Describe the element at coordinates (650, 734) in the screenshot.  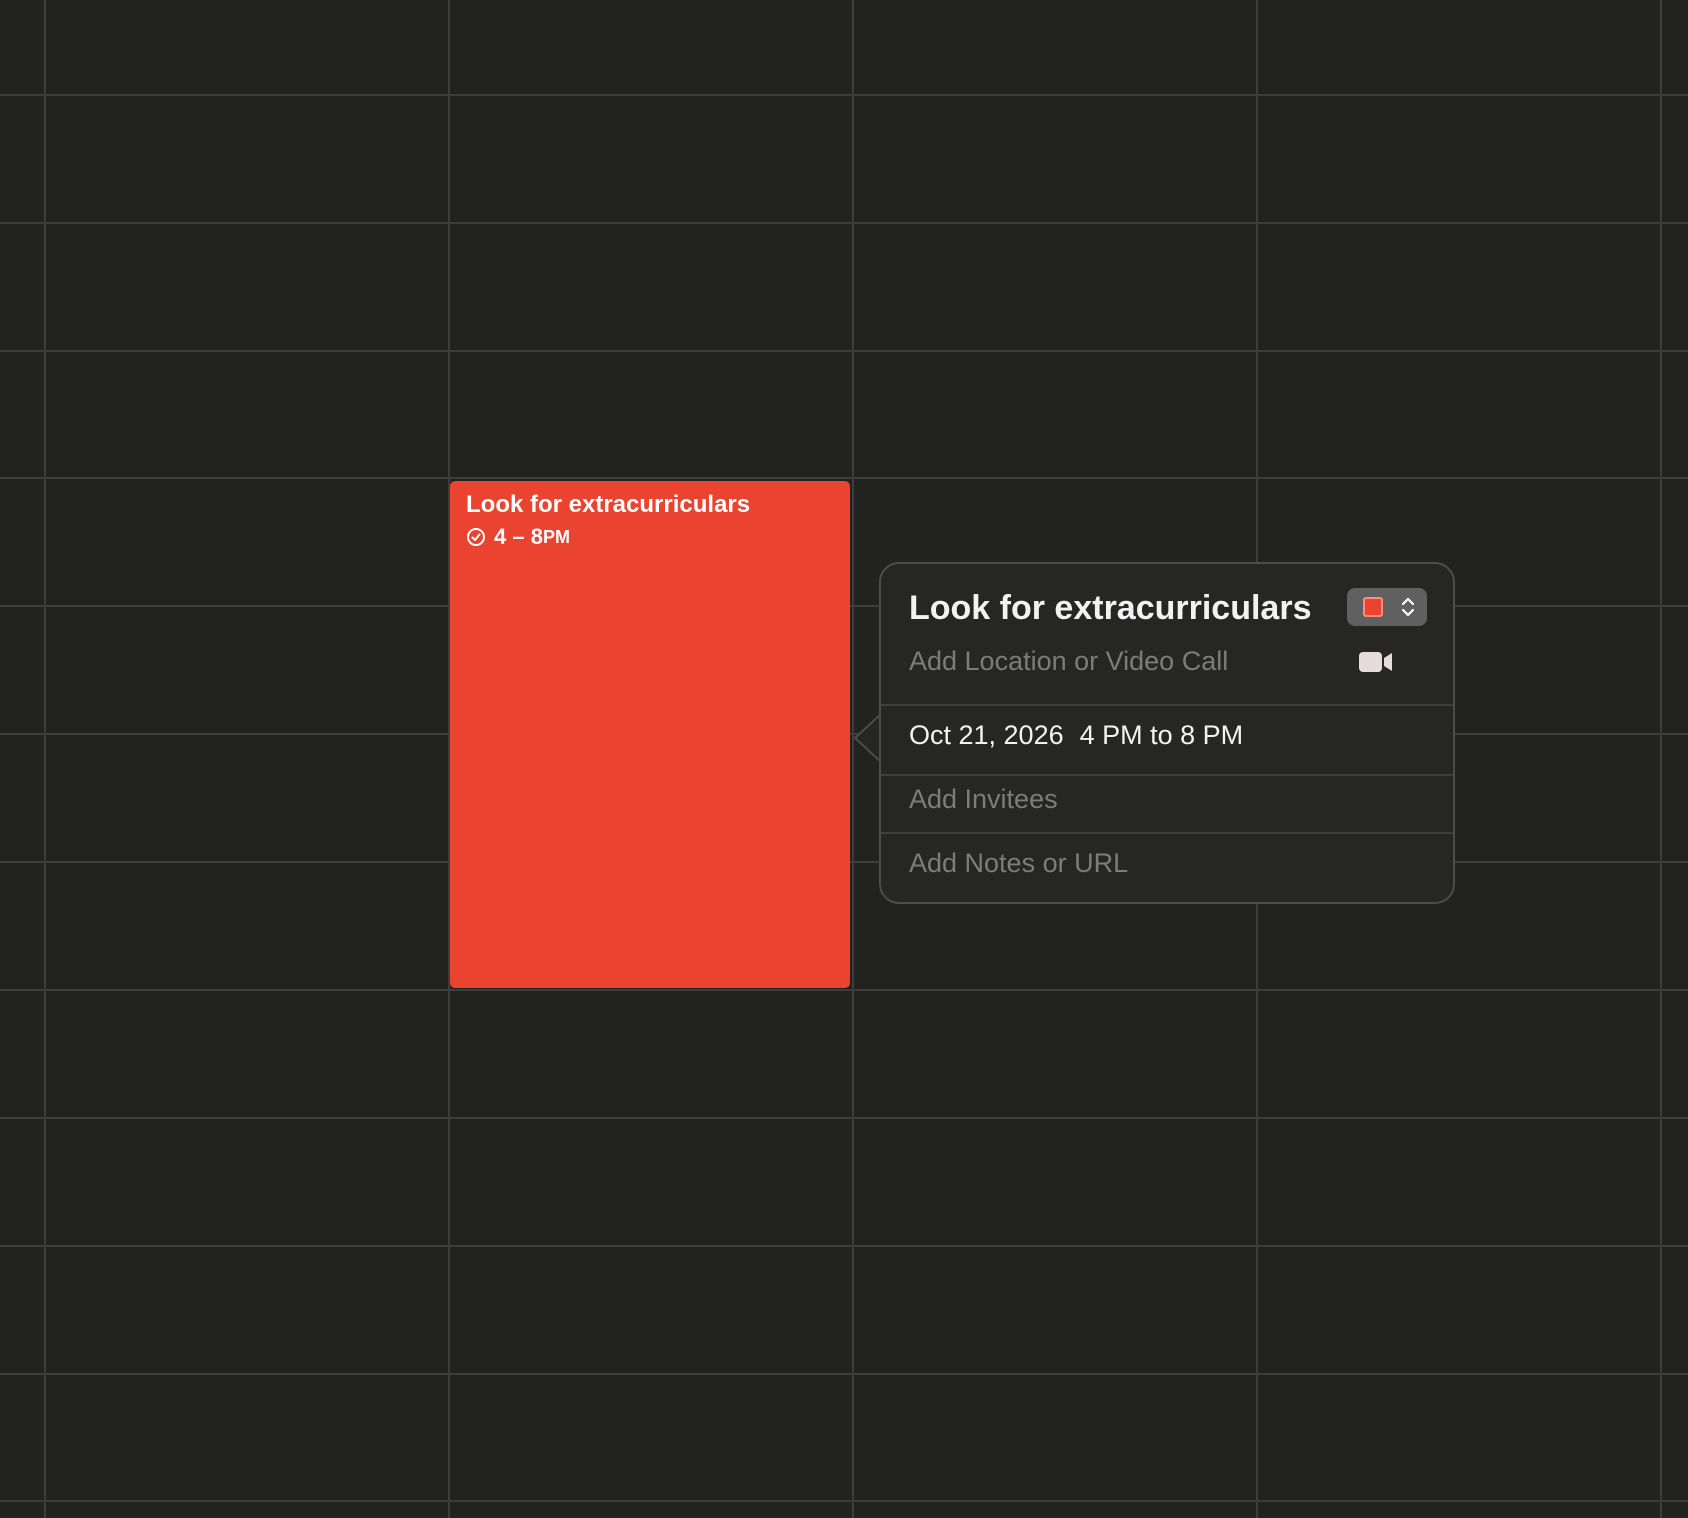
I see `calendar-event: Look for extracurriculars 4 – 8 PM` at that location.